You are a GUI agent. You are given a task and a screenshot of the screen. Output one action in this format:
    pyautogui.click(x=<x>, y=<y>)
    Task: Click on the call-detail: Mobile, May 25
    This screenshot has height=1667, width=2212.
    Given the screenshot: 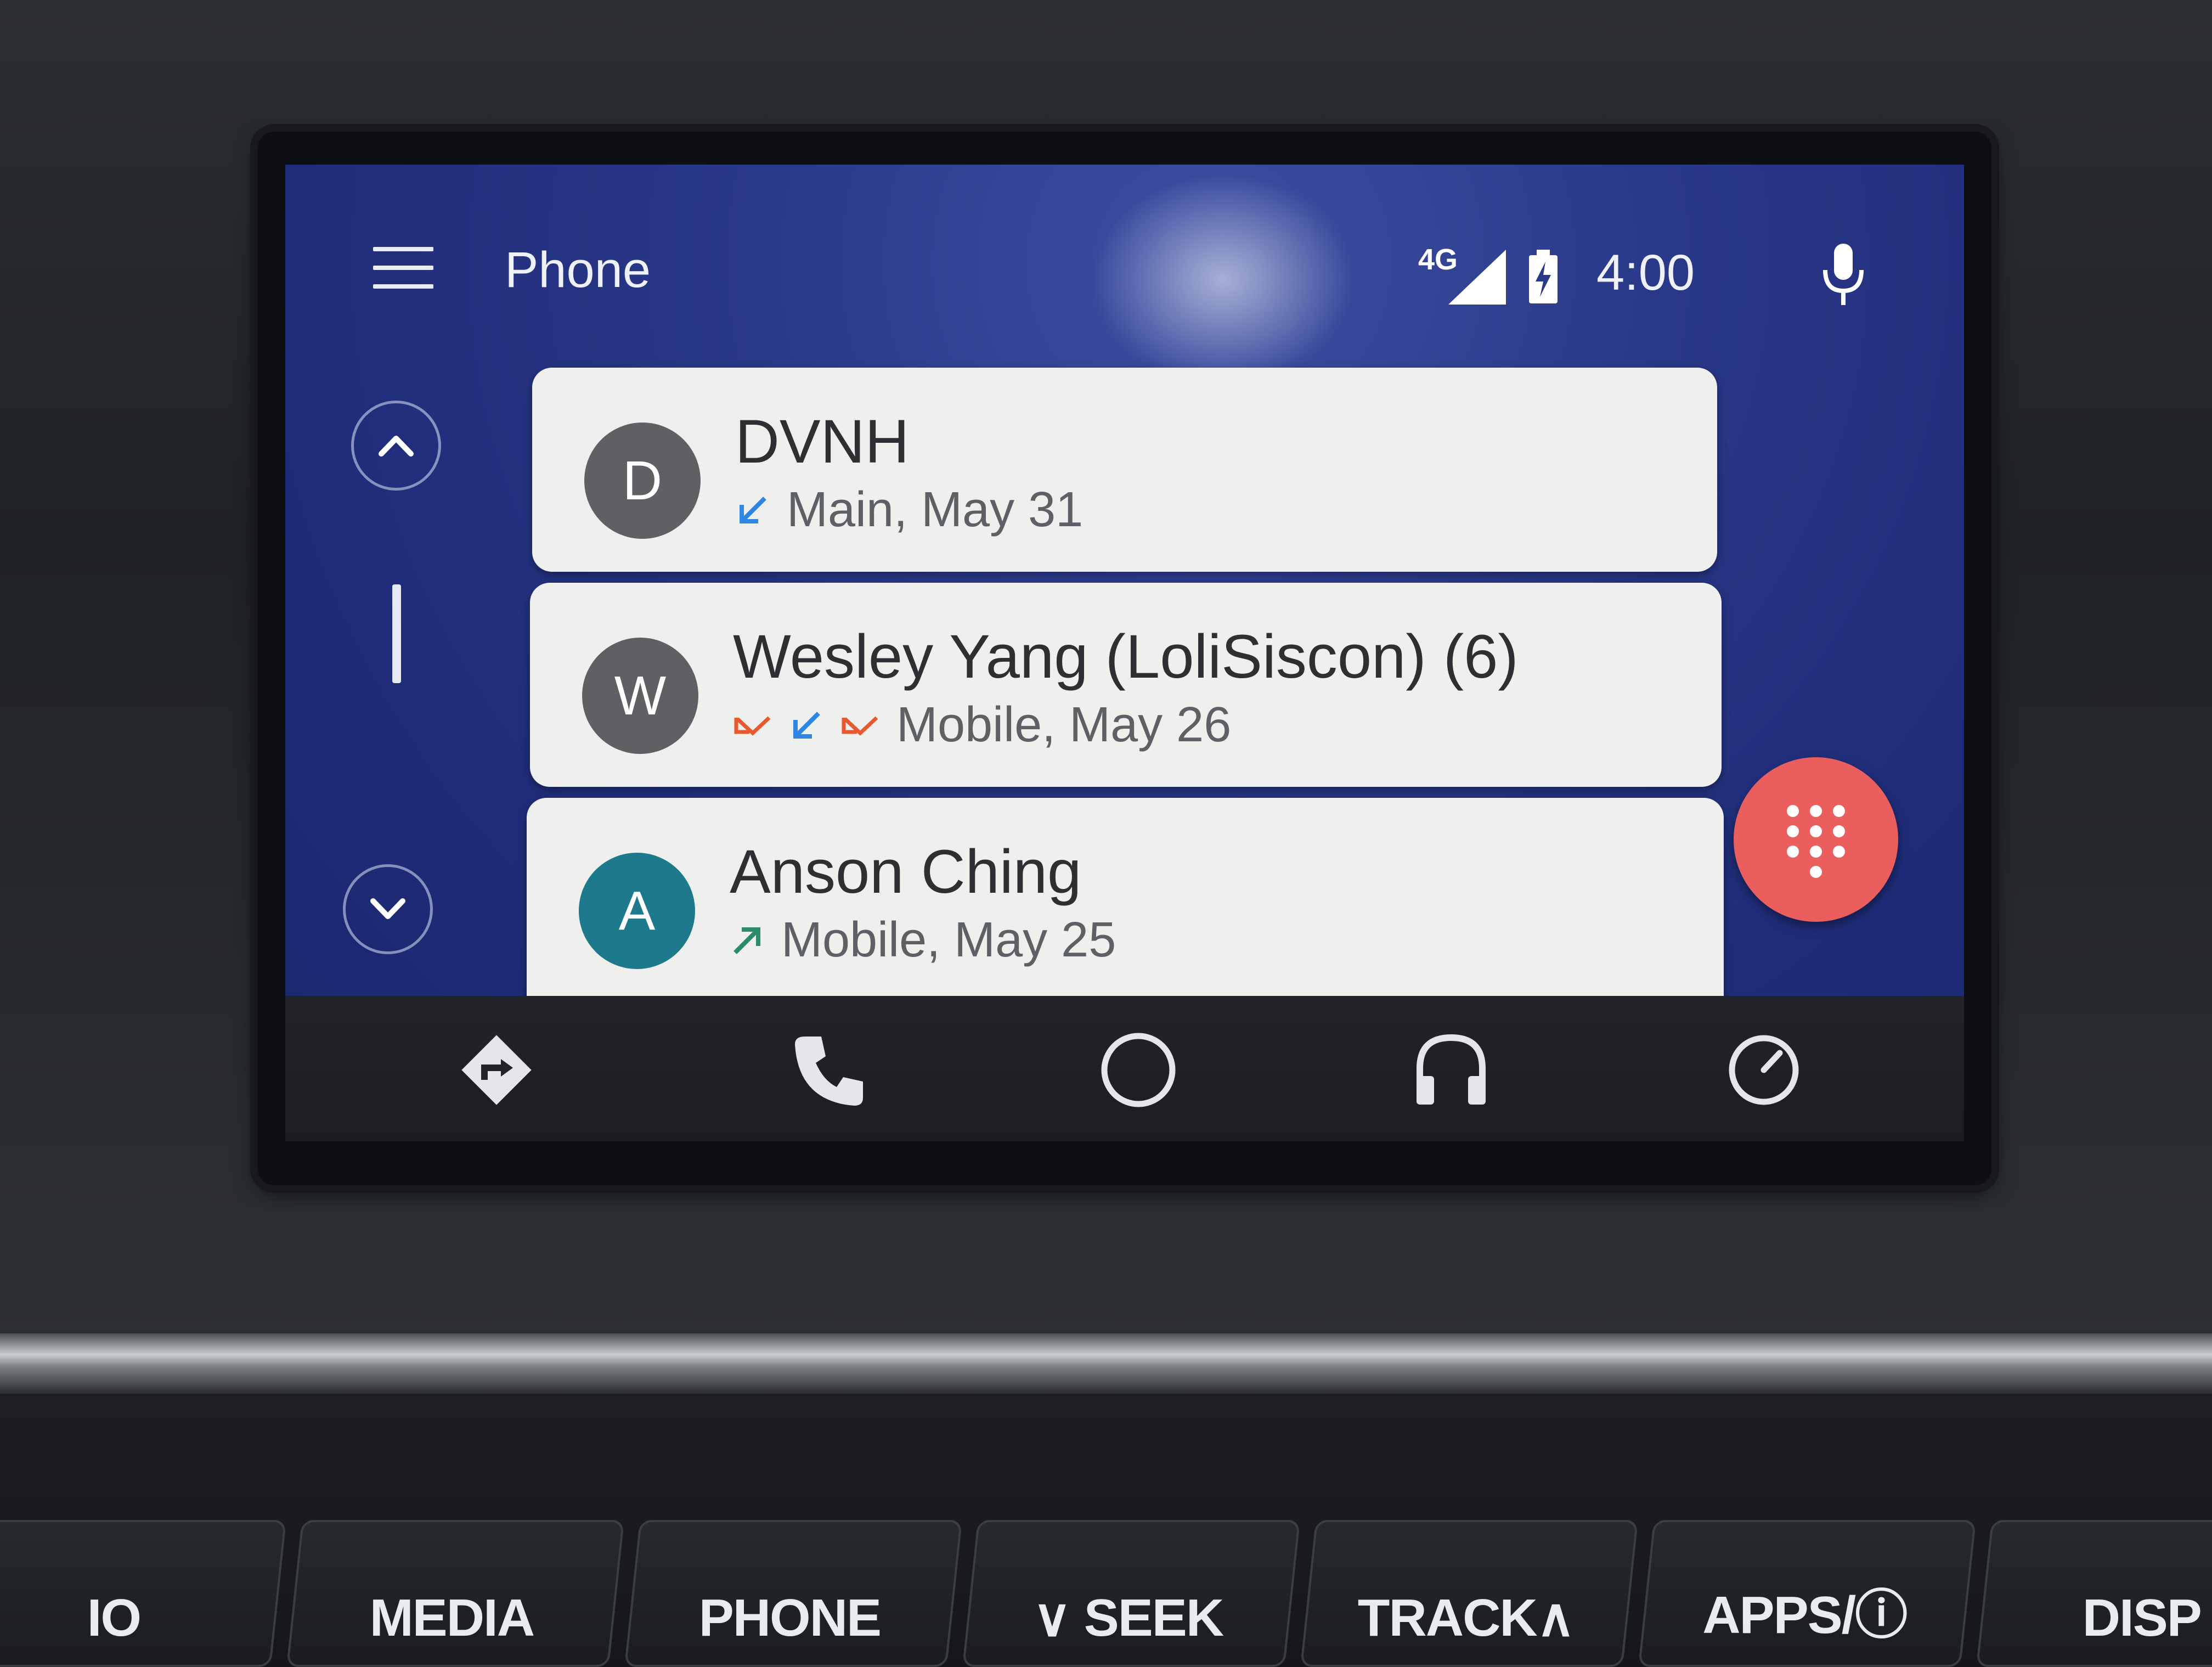 What is the action you would take?
    pyautogui.click(x=948, y=940)
    